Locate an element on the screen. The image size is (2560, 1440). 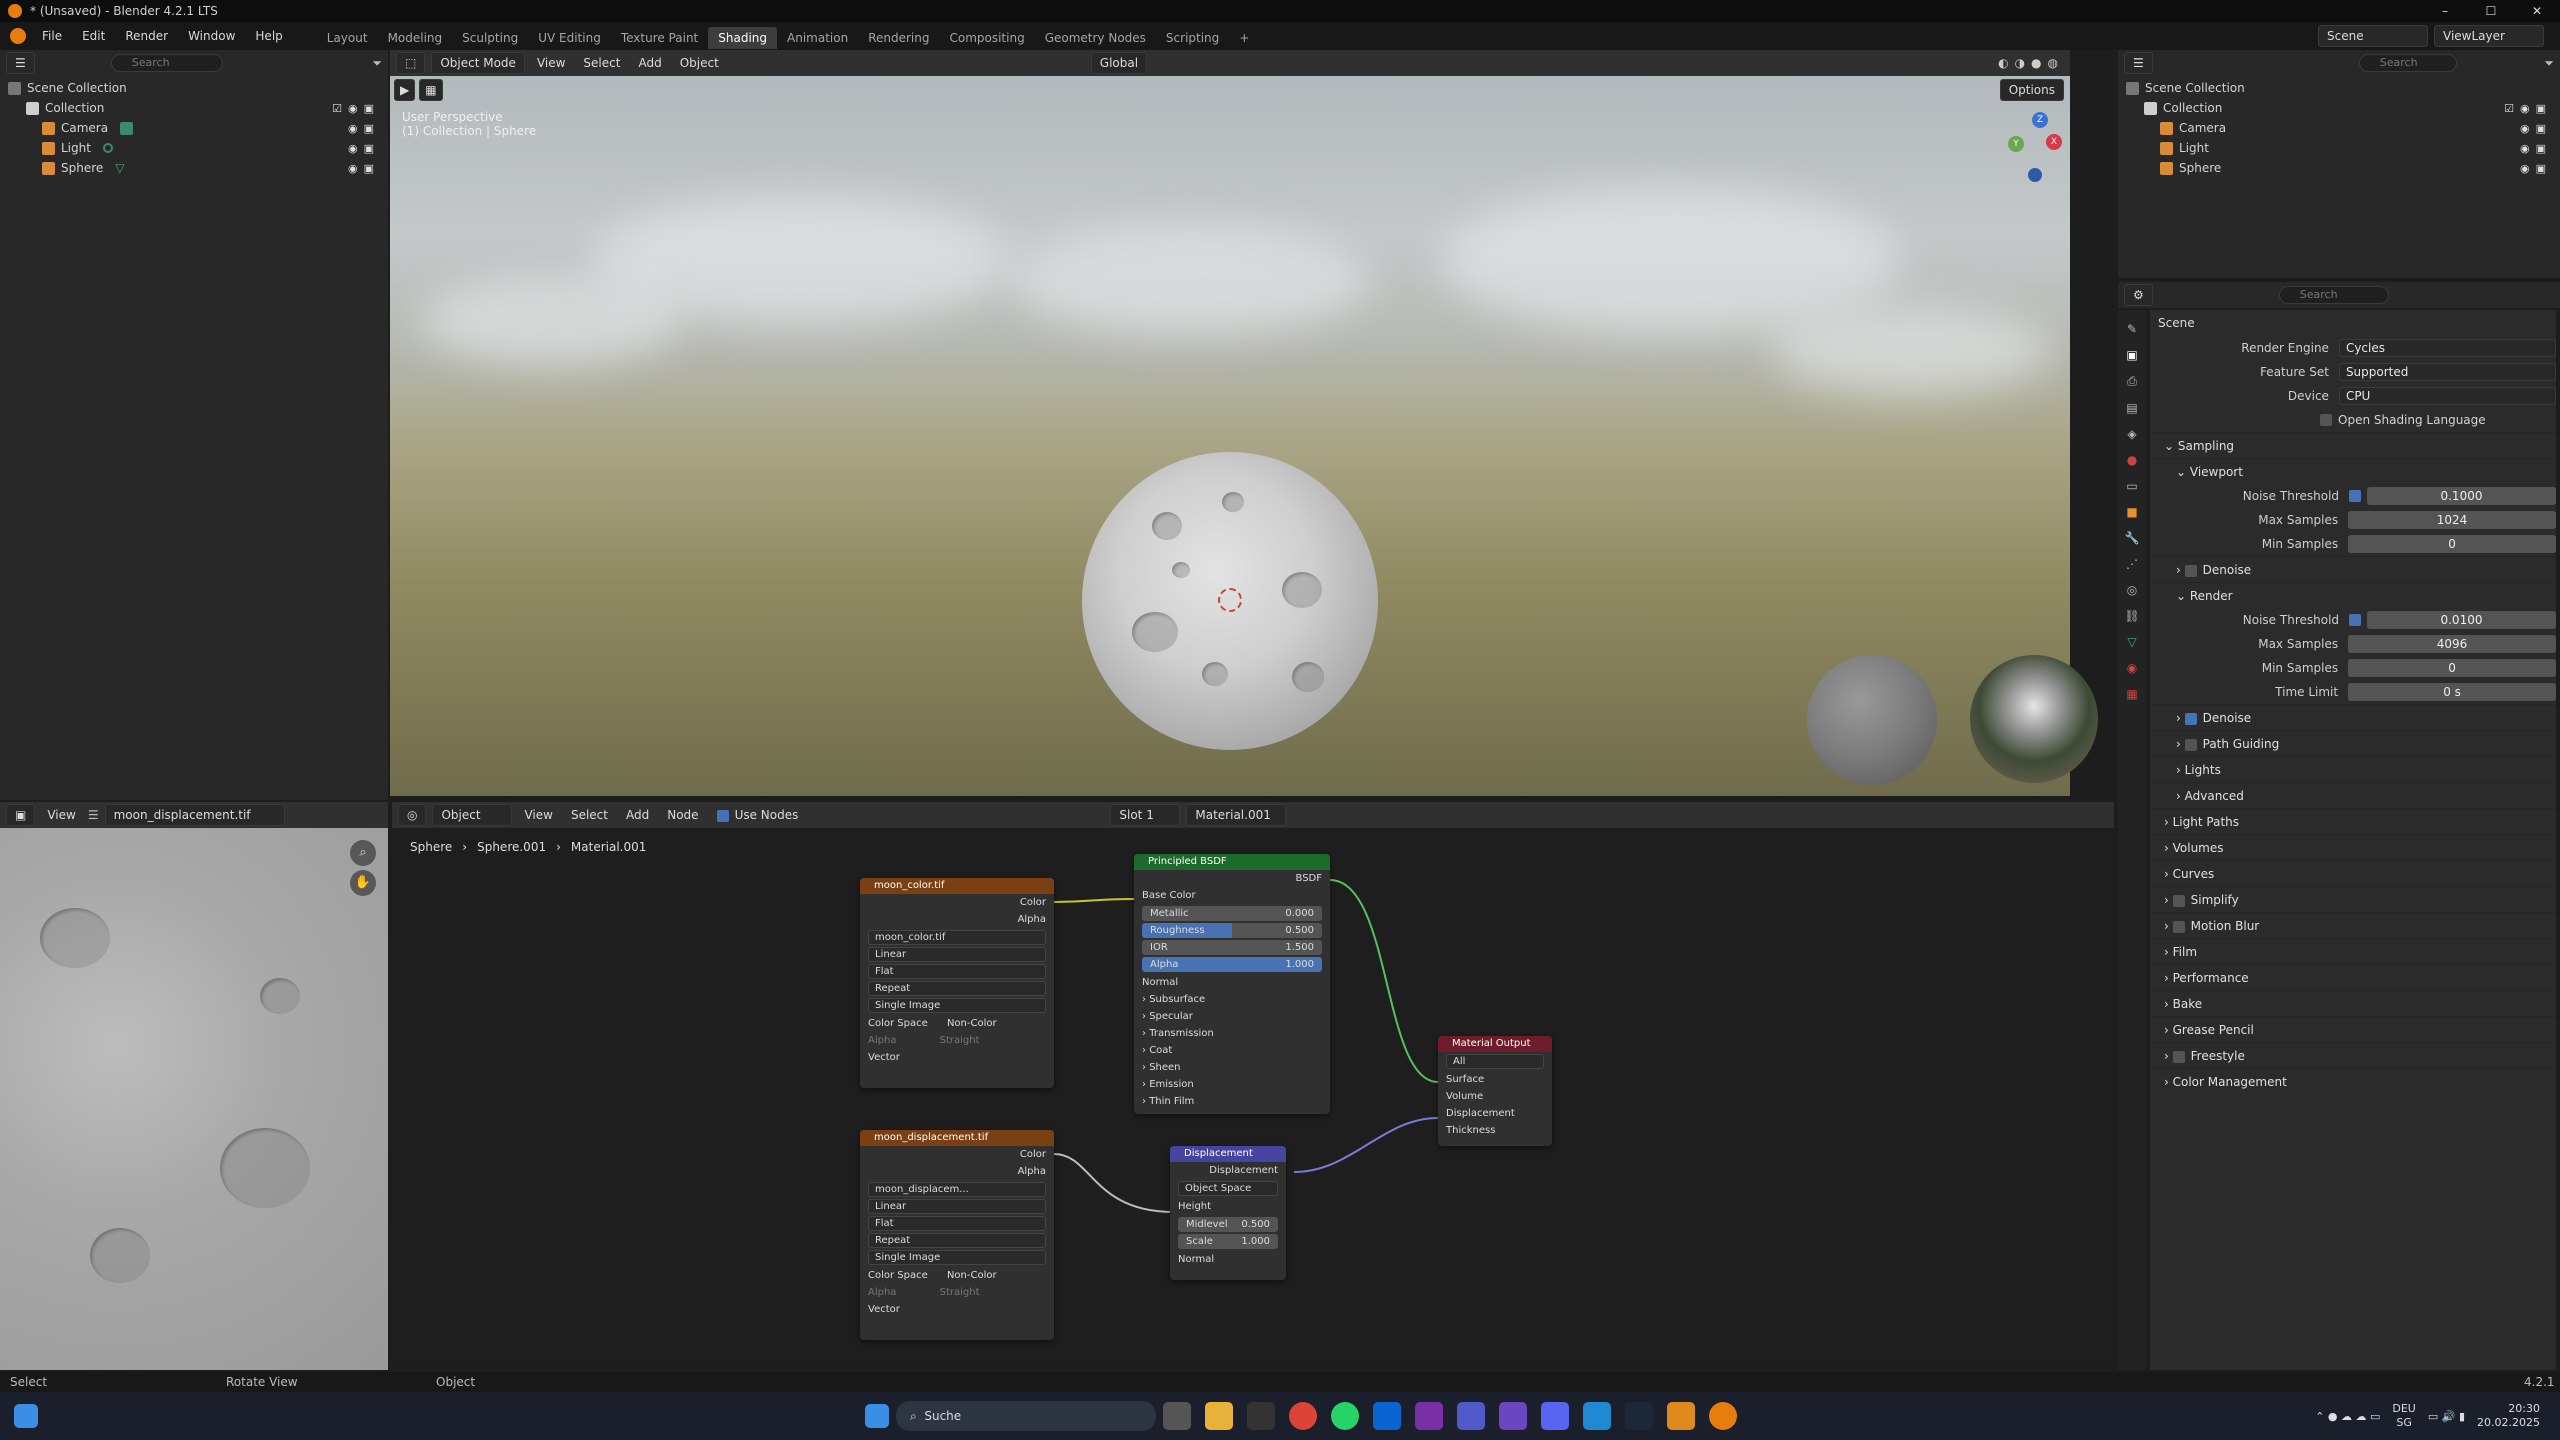
tab-texture-paint: Texture Paint is located at coordinates (659, 38).